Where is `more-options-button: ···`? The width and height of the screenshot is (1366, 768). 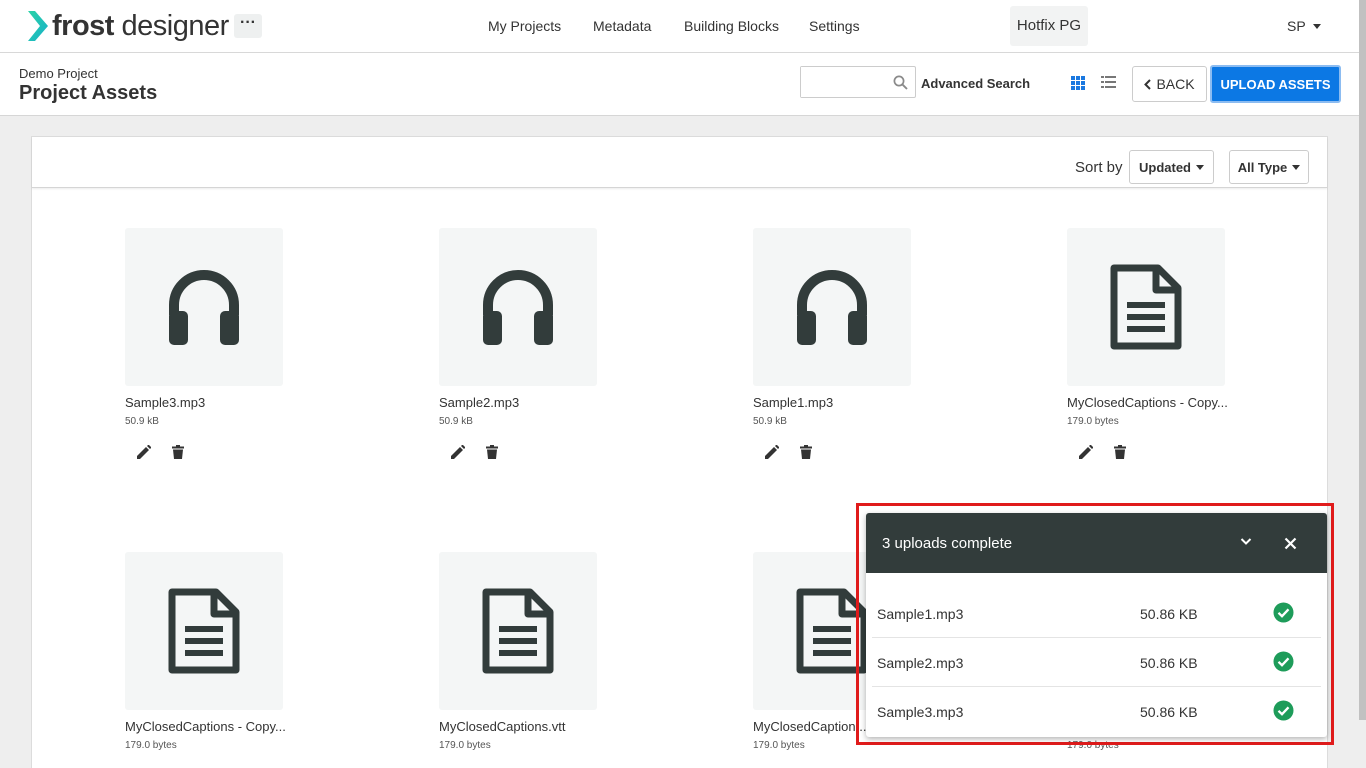 more-options-button: ··· is located at coordinates (248, 26).